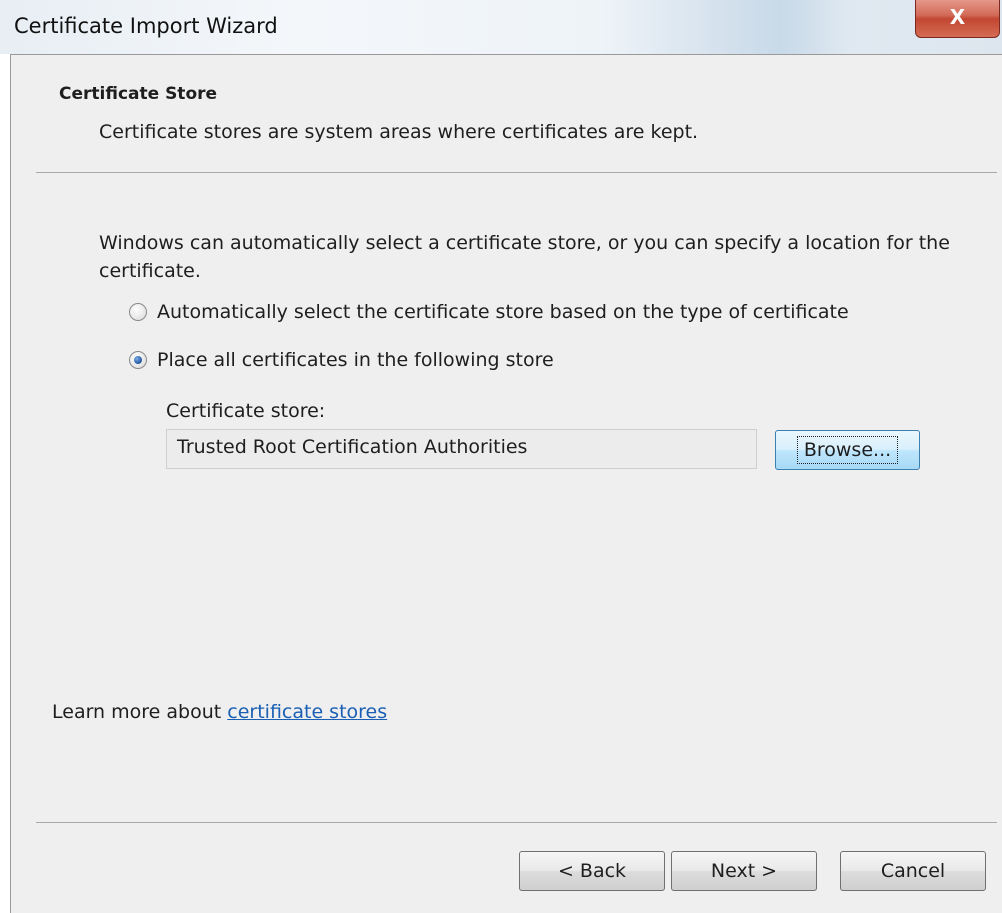 The width and height of the screenshot is (1002, 913). What do you see at coordinates (138, 94) in the screenshot?
I see `page-title: Certificate Store` at bounding box center [138, 94].